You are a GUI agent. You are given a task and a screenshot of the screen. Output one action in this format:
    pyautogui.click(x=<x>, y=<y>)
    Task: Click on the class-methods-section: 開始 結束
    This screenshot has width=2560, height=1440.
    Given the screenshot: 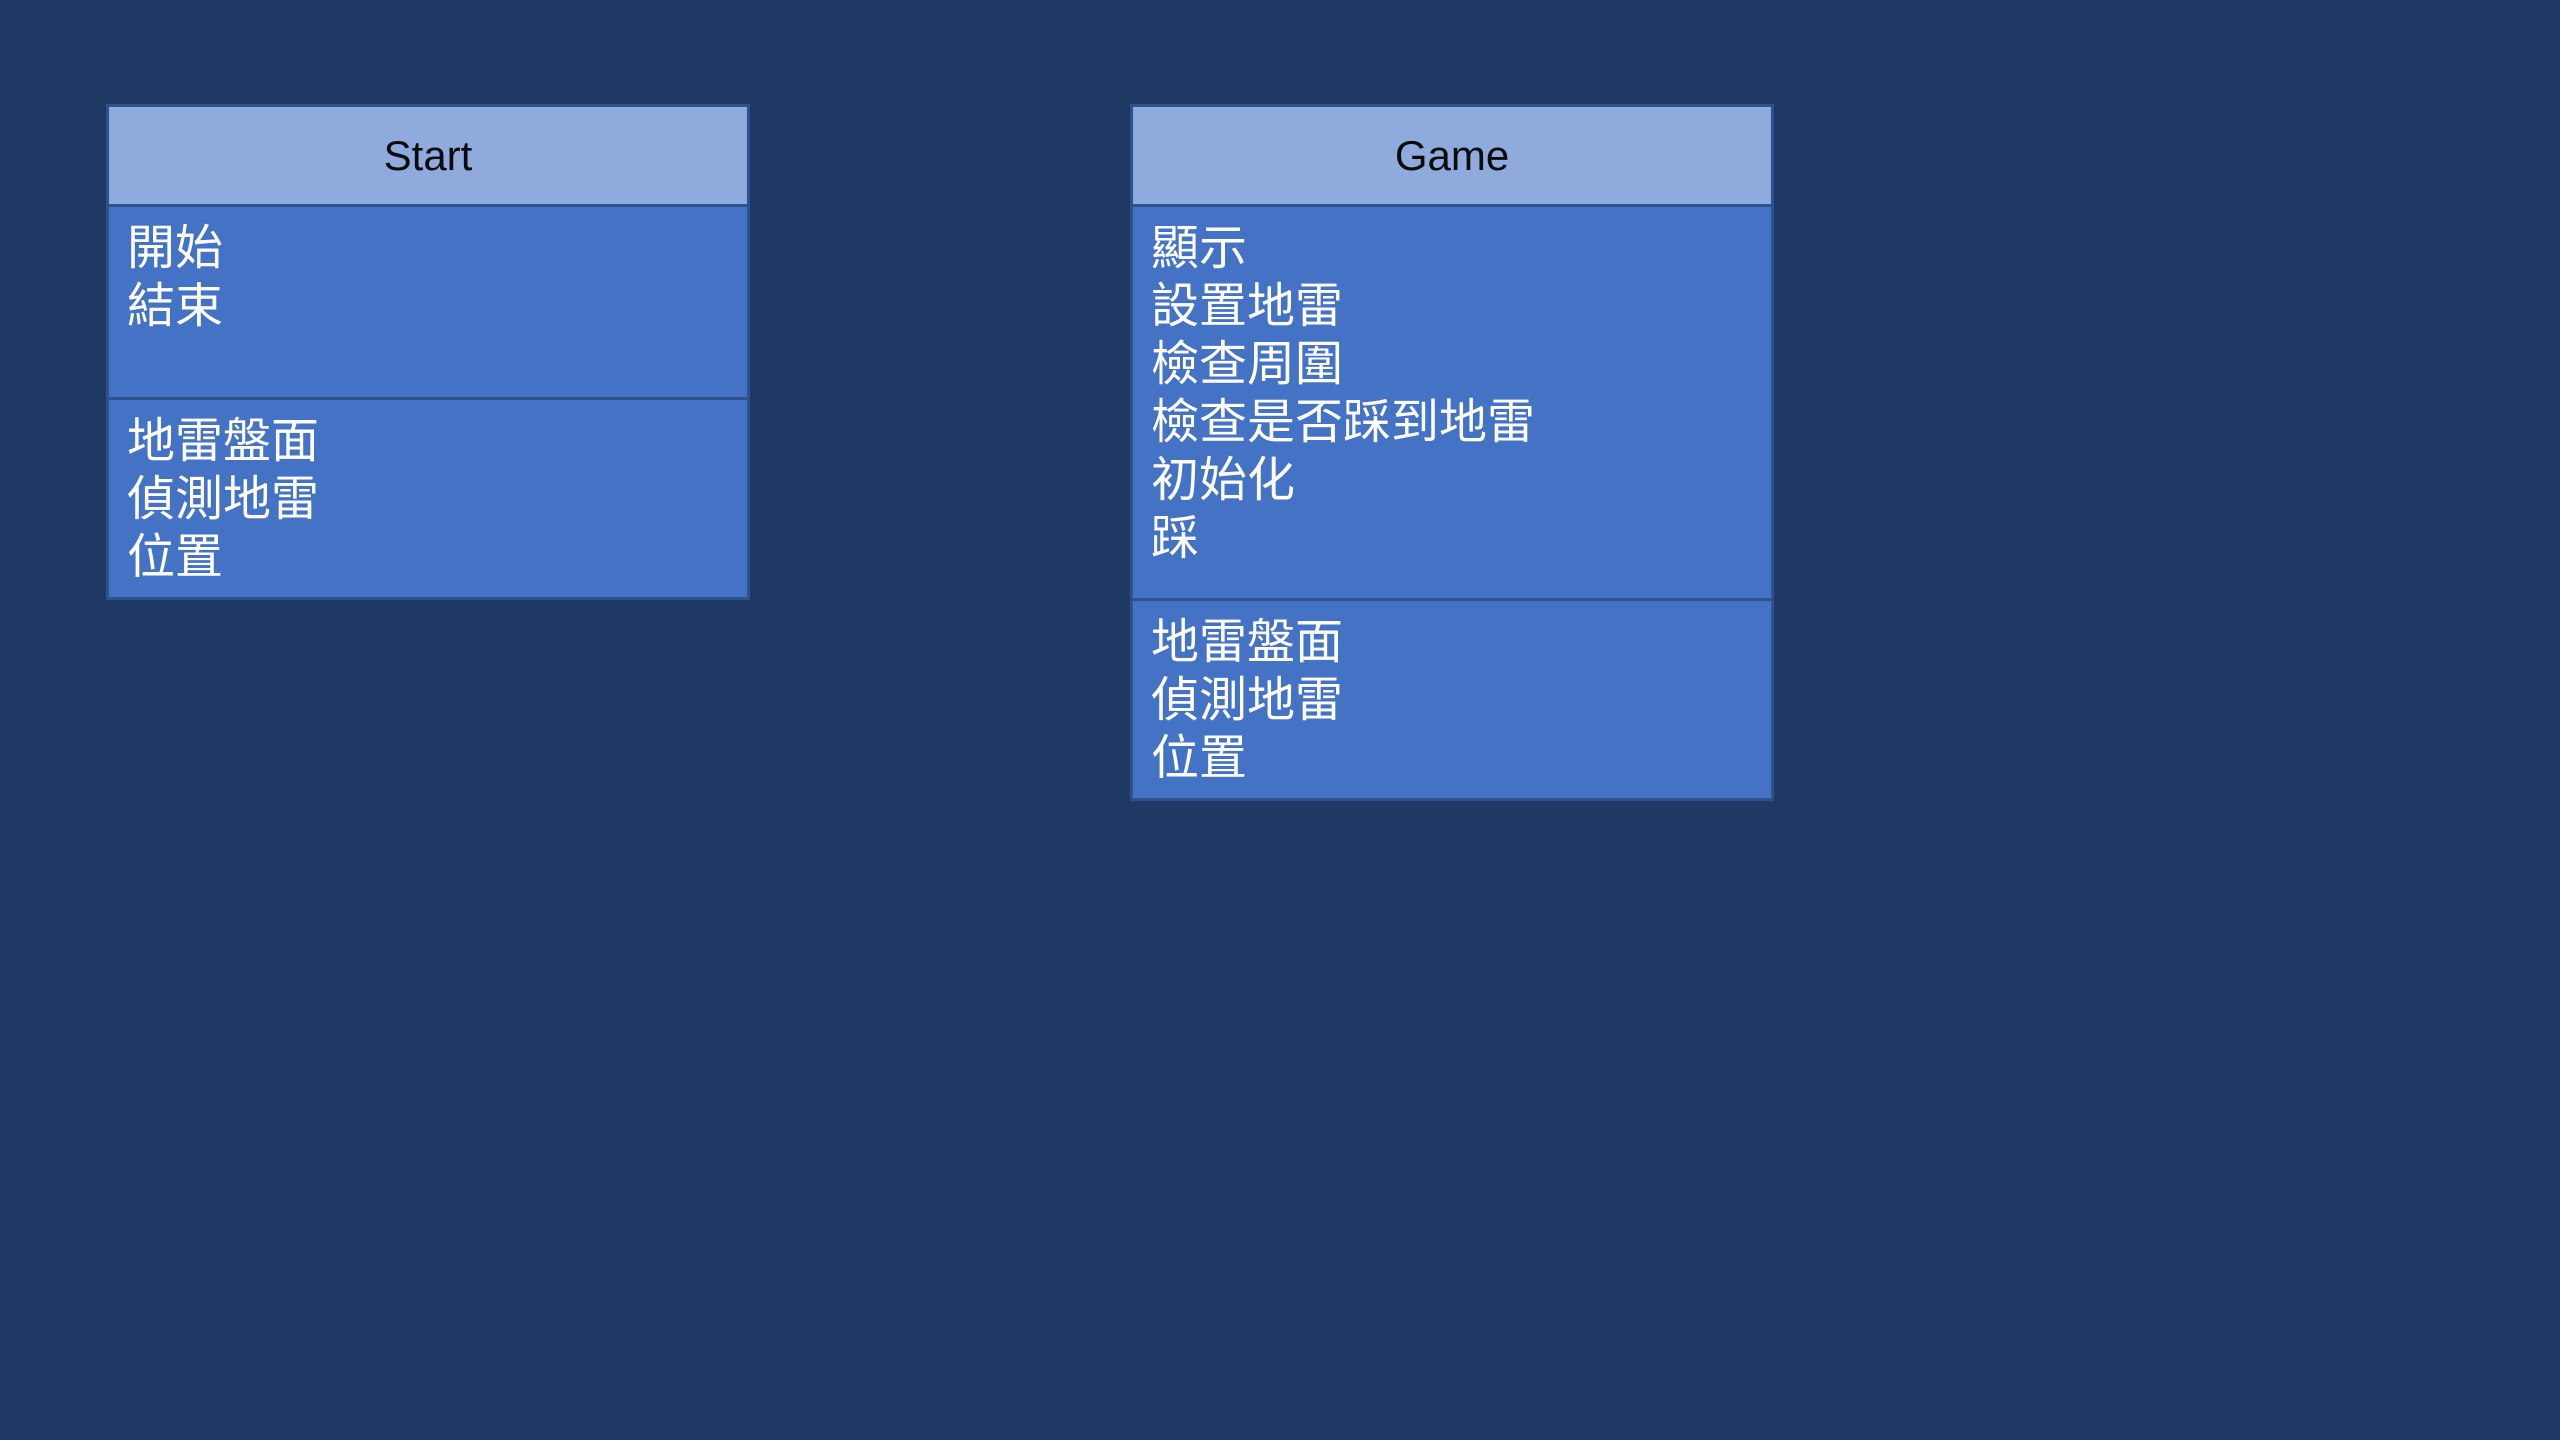 What is the action you would take?
    pyautogui.click(x=428, y=302)
    